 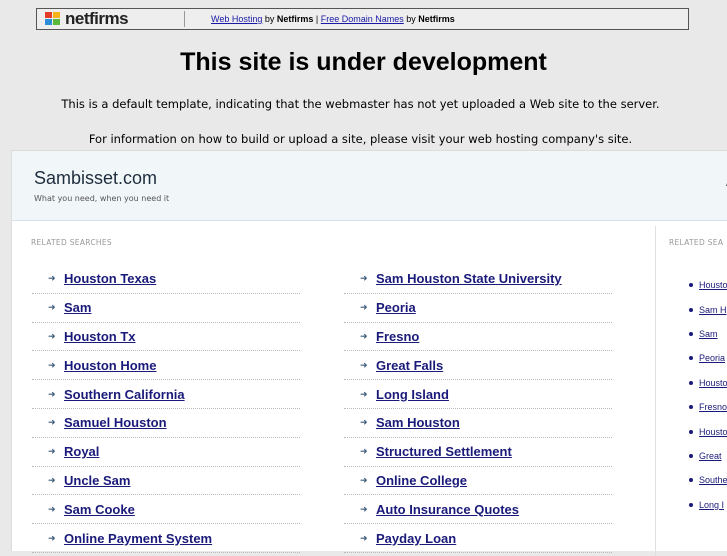 I want to click on site-tagline: What you need, when you need it, so click(x=102, y=198).